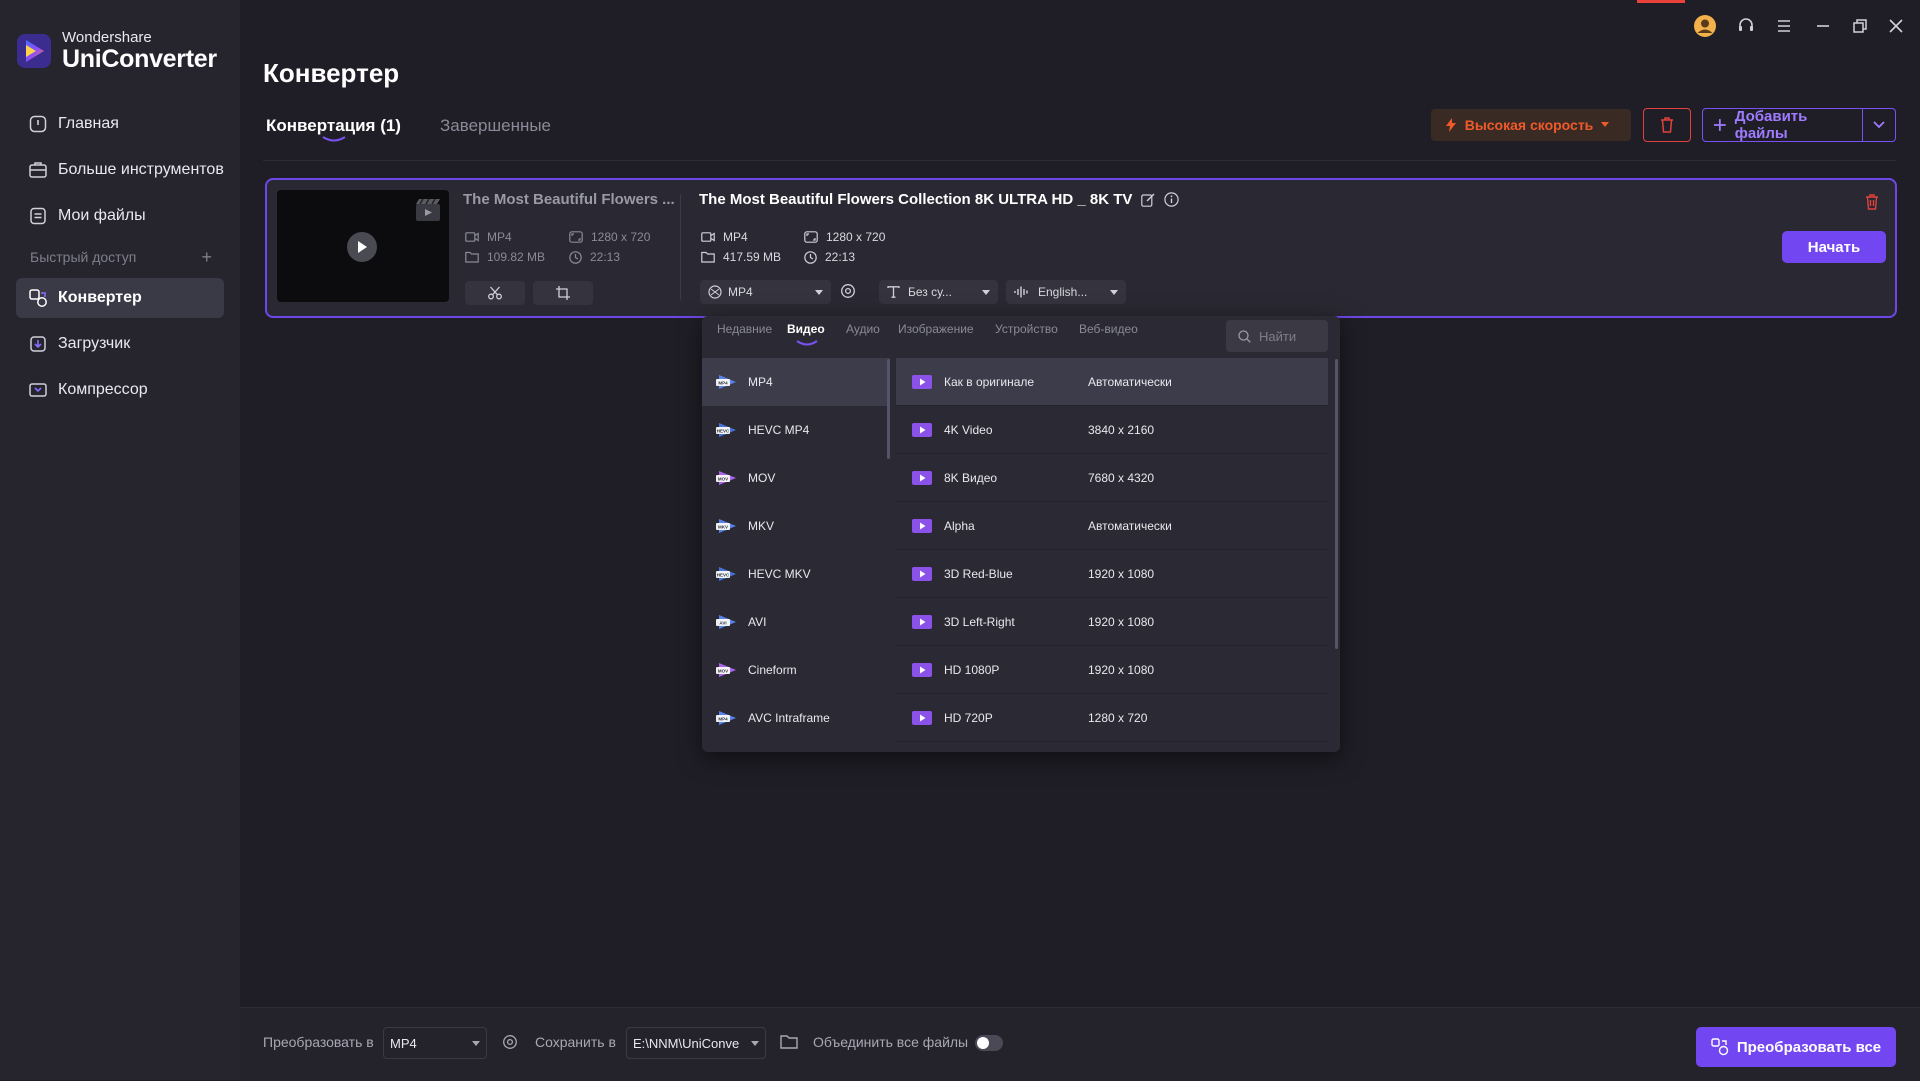 The height and width of the screenshot is (1081, 1920). What do you see at coordinates (762, 478) in the screenshot?
I see `format-item-label: MOV` at bounding box center [762, 478].